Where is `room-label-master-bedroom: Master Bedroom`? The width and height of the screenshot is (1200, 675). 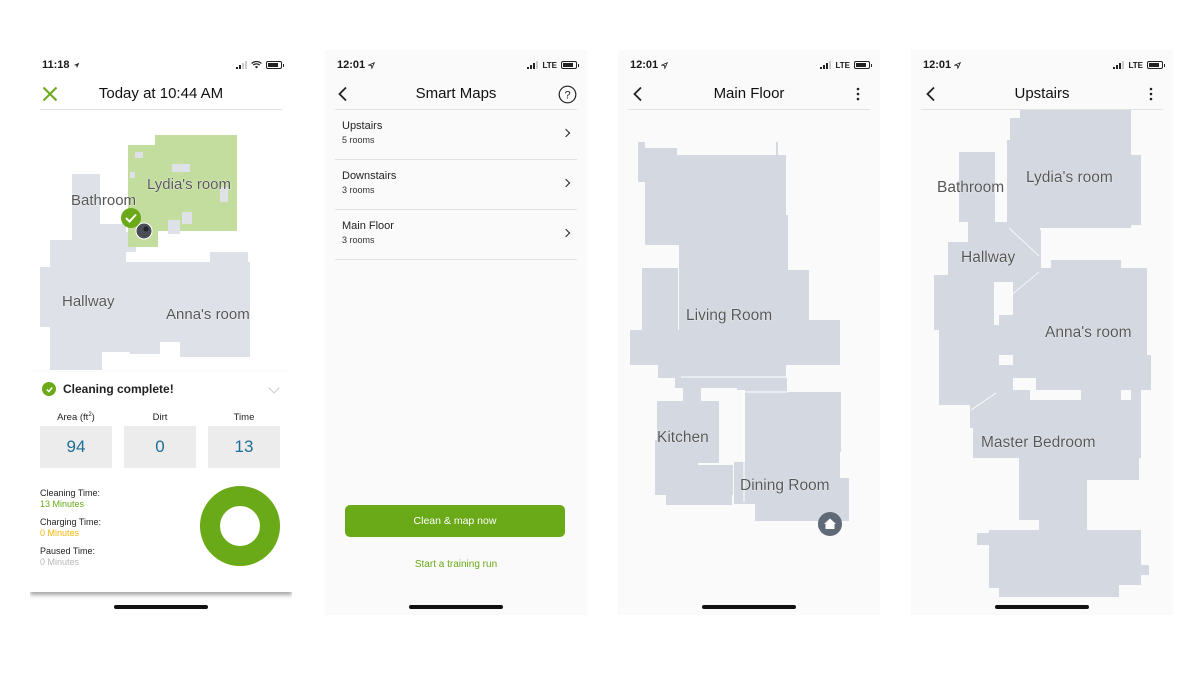 room-label-master-bedroom: Master Bedroom is located at coordinates (1038, 442).